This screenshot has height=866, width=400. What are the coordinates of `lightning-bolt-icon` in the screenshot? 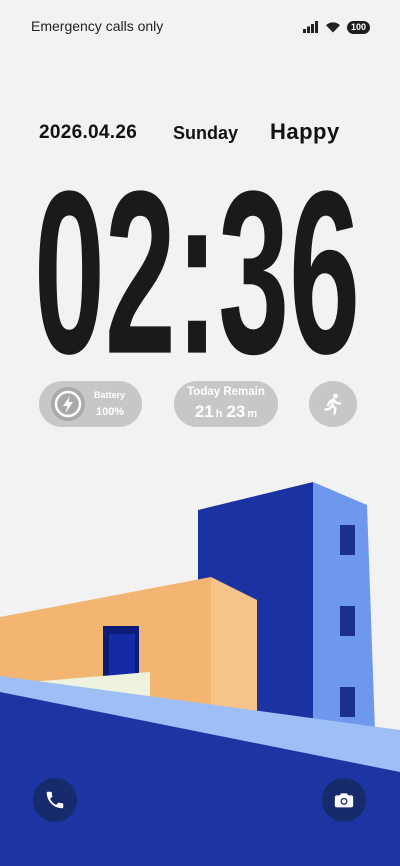 It's located at (68, 404).